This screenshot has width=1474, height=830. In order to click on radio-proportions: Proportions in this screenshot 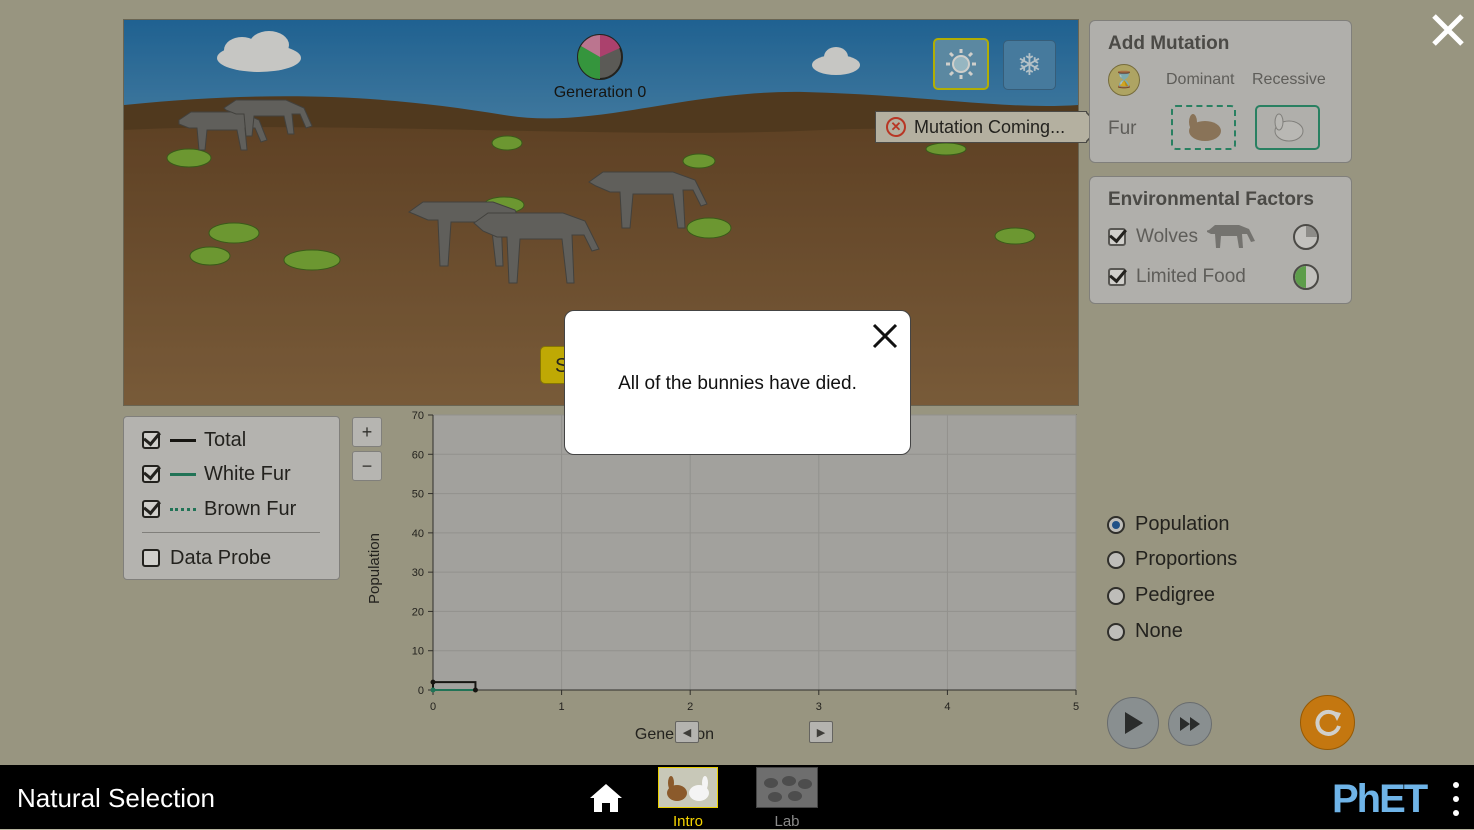, I will do `click(1172, 559)`.